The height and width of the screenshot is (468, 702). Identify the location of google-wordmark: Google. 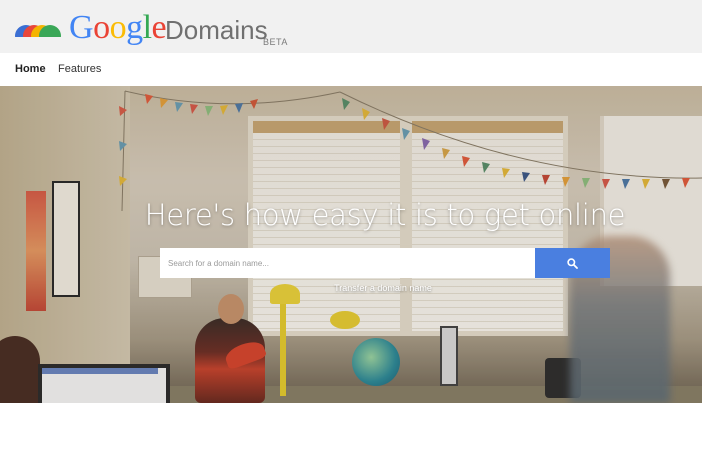
(118, 28).